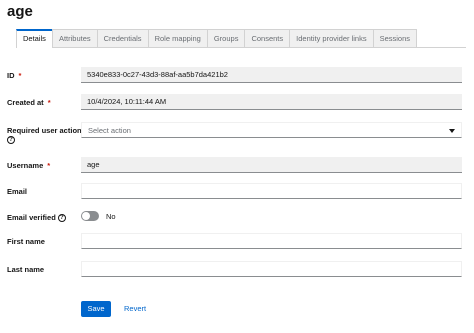 This screenshot has height=333, width=474. What do you see at coordinates (109, 130) in the screenshot?
I see `required-actions-placeholder: Select action` at bounding box center [109, 130].